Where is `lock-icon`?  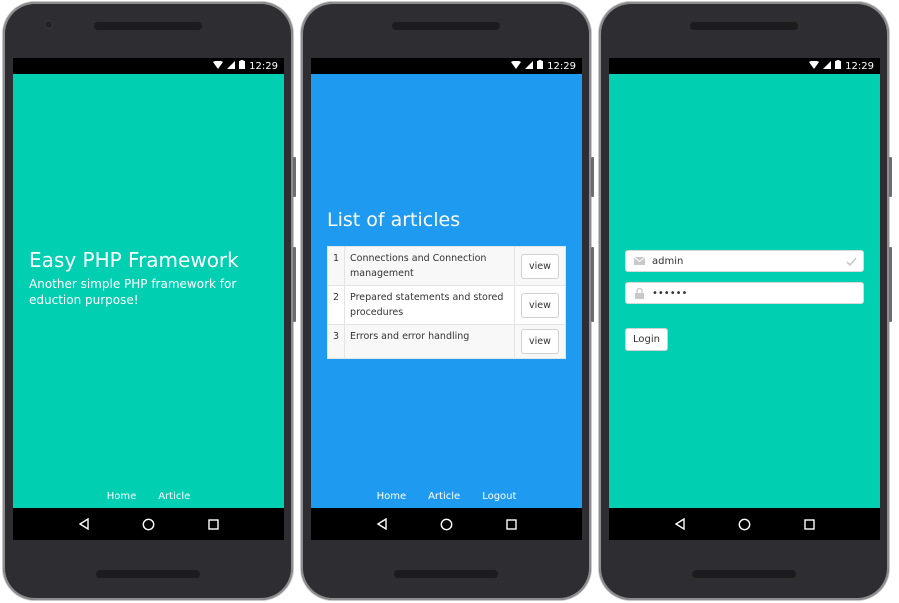 lock-icon is located at coordinates (639, 293).